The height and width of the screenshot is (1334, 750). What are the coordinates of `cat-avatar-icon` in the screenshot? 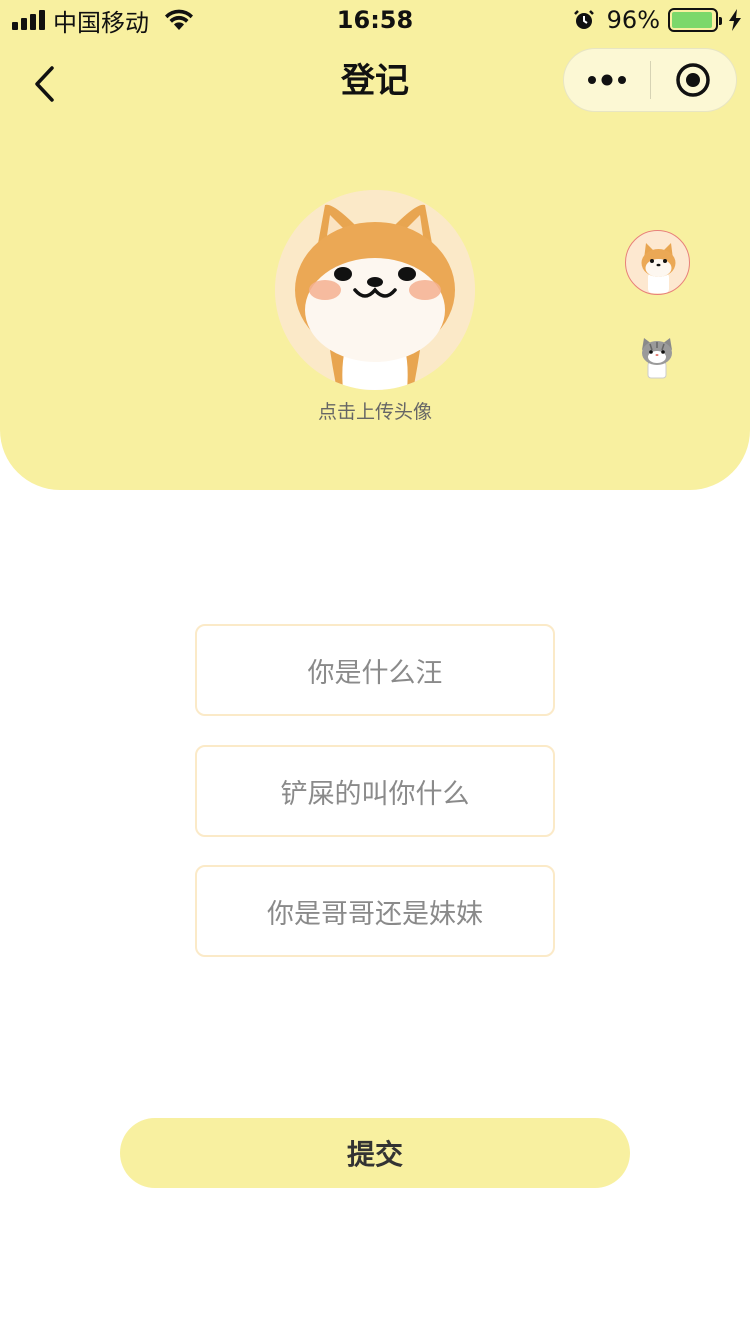 It's located at (657, 358).